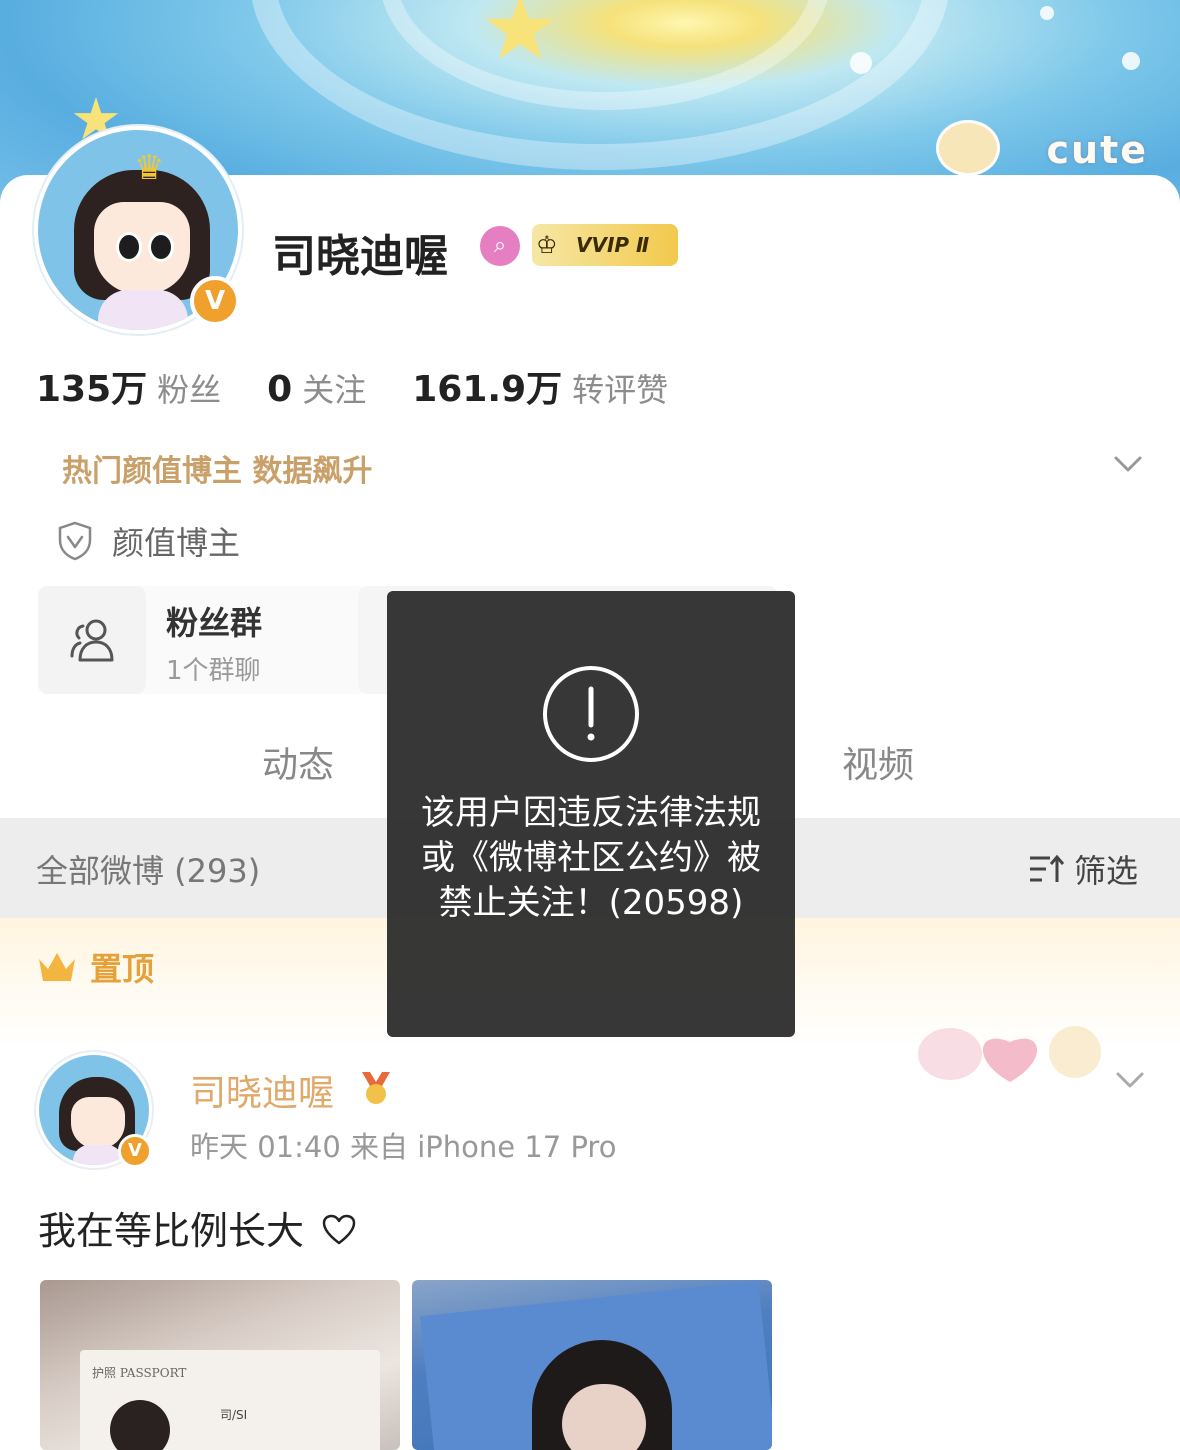 This screenshot has height=1450, width=1180. I want to click on toast-message: 该用户因违反法律法规或《微博社区公约》被禁止关注！(20598), so click(591, 858).